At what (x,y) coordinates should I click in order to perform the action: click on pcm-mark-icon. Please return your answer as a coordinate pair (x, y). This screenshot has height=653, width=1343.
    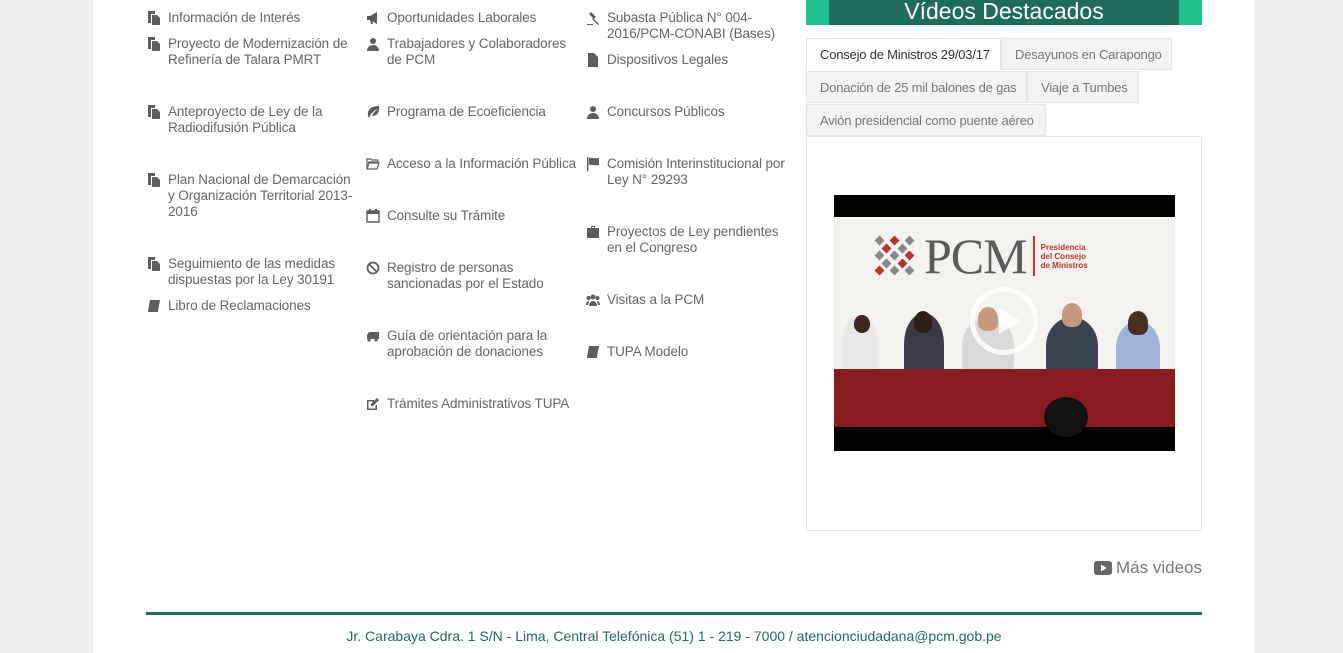
    Looking at the image, I should click on (894, 255).